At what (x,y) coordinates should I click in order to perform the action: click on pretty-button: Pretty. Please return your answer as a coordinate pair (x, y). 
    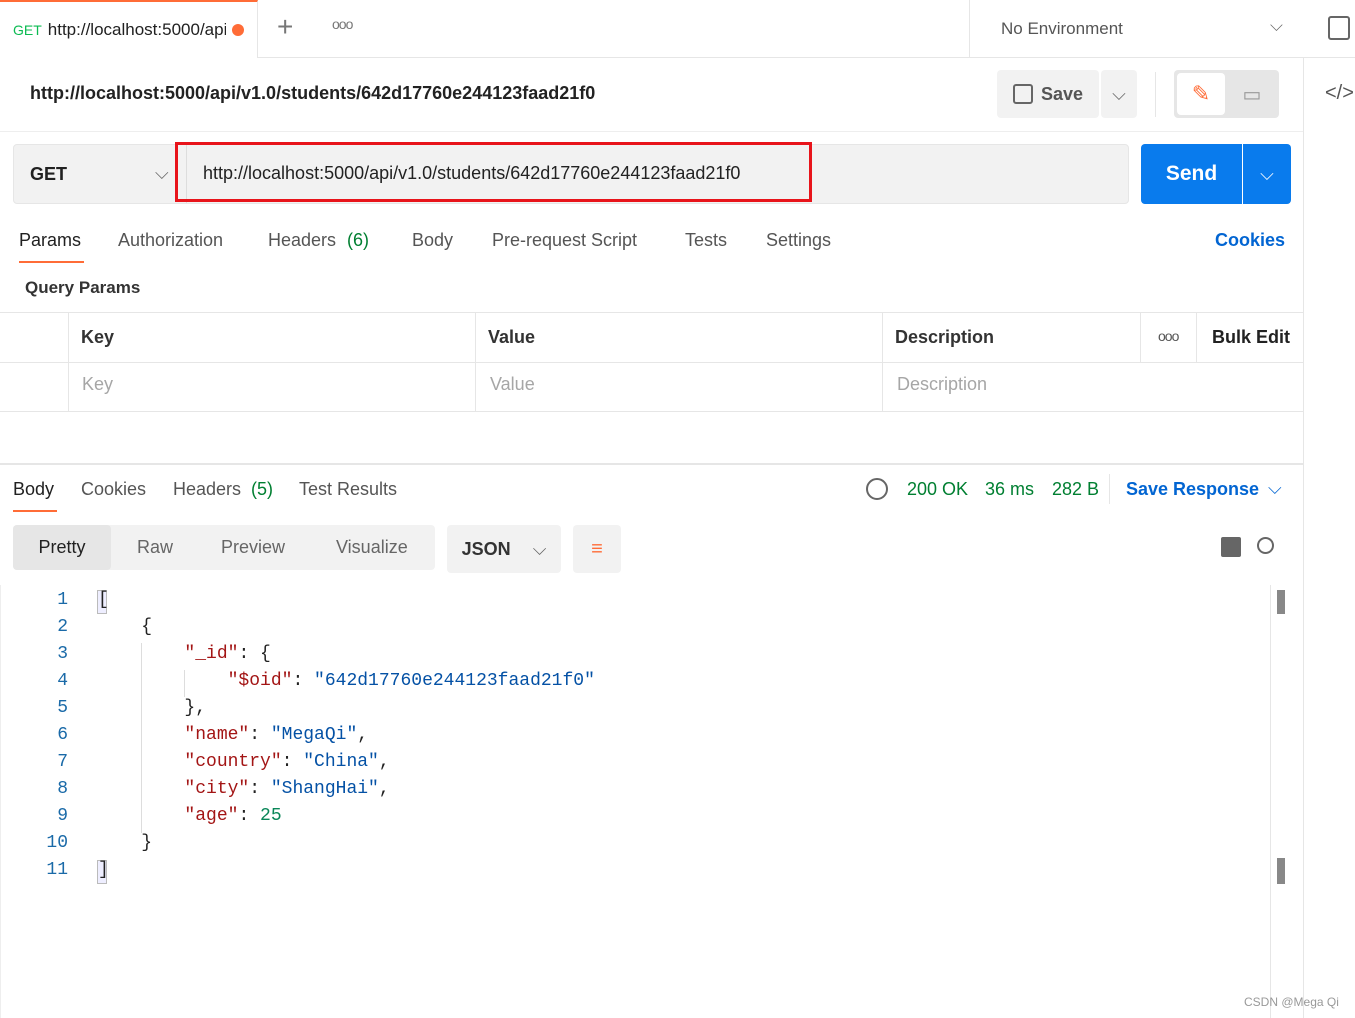
    Looking at the image, I should click on (62, 547).